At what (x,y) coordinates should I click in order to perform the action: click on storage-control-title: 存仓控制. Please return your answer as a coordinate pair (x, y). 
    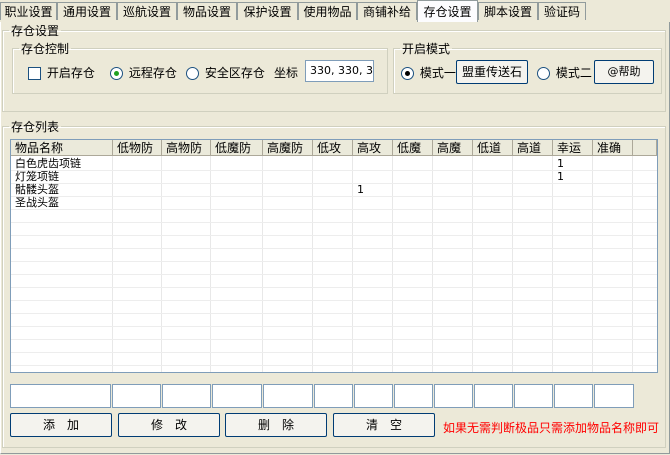
    Looking at the image, I should click on (45, 49).